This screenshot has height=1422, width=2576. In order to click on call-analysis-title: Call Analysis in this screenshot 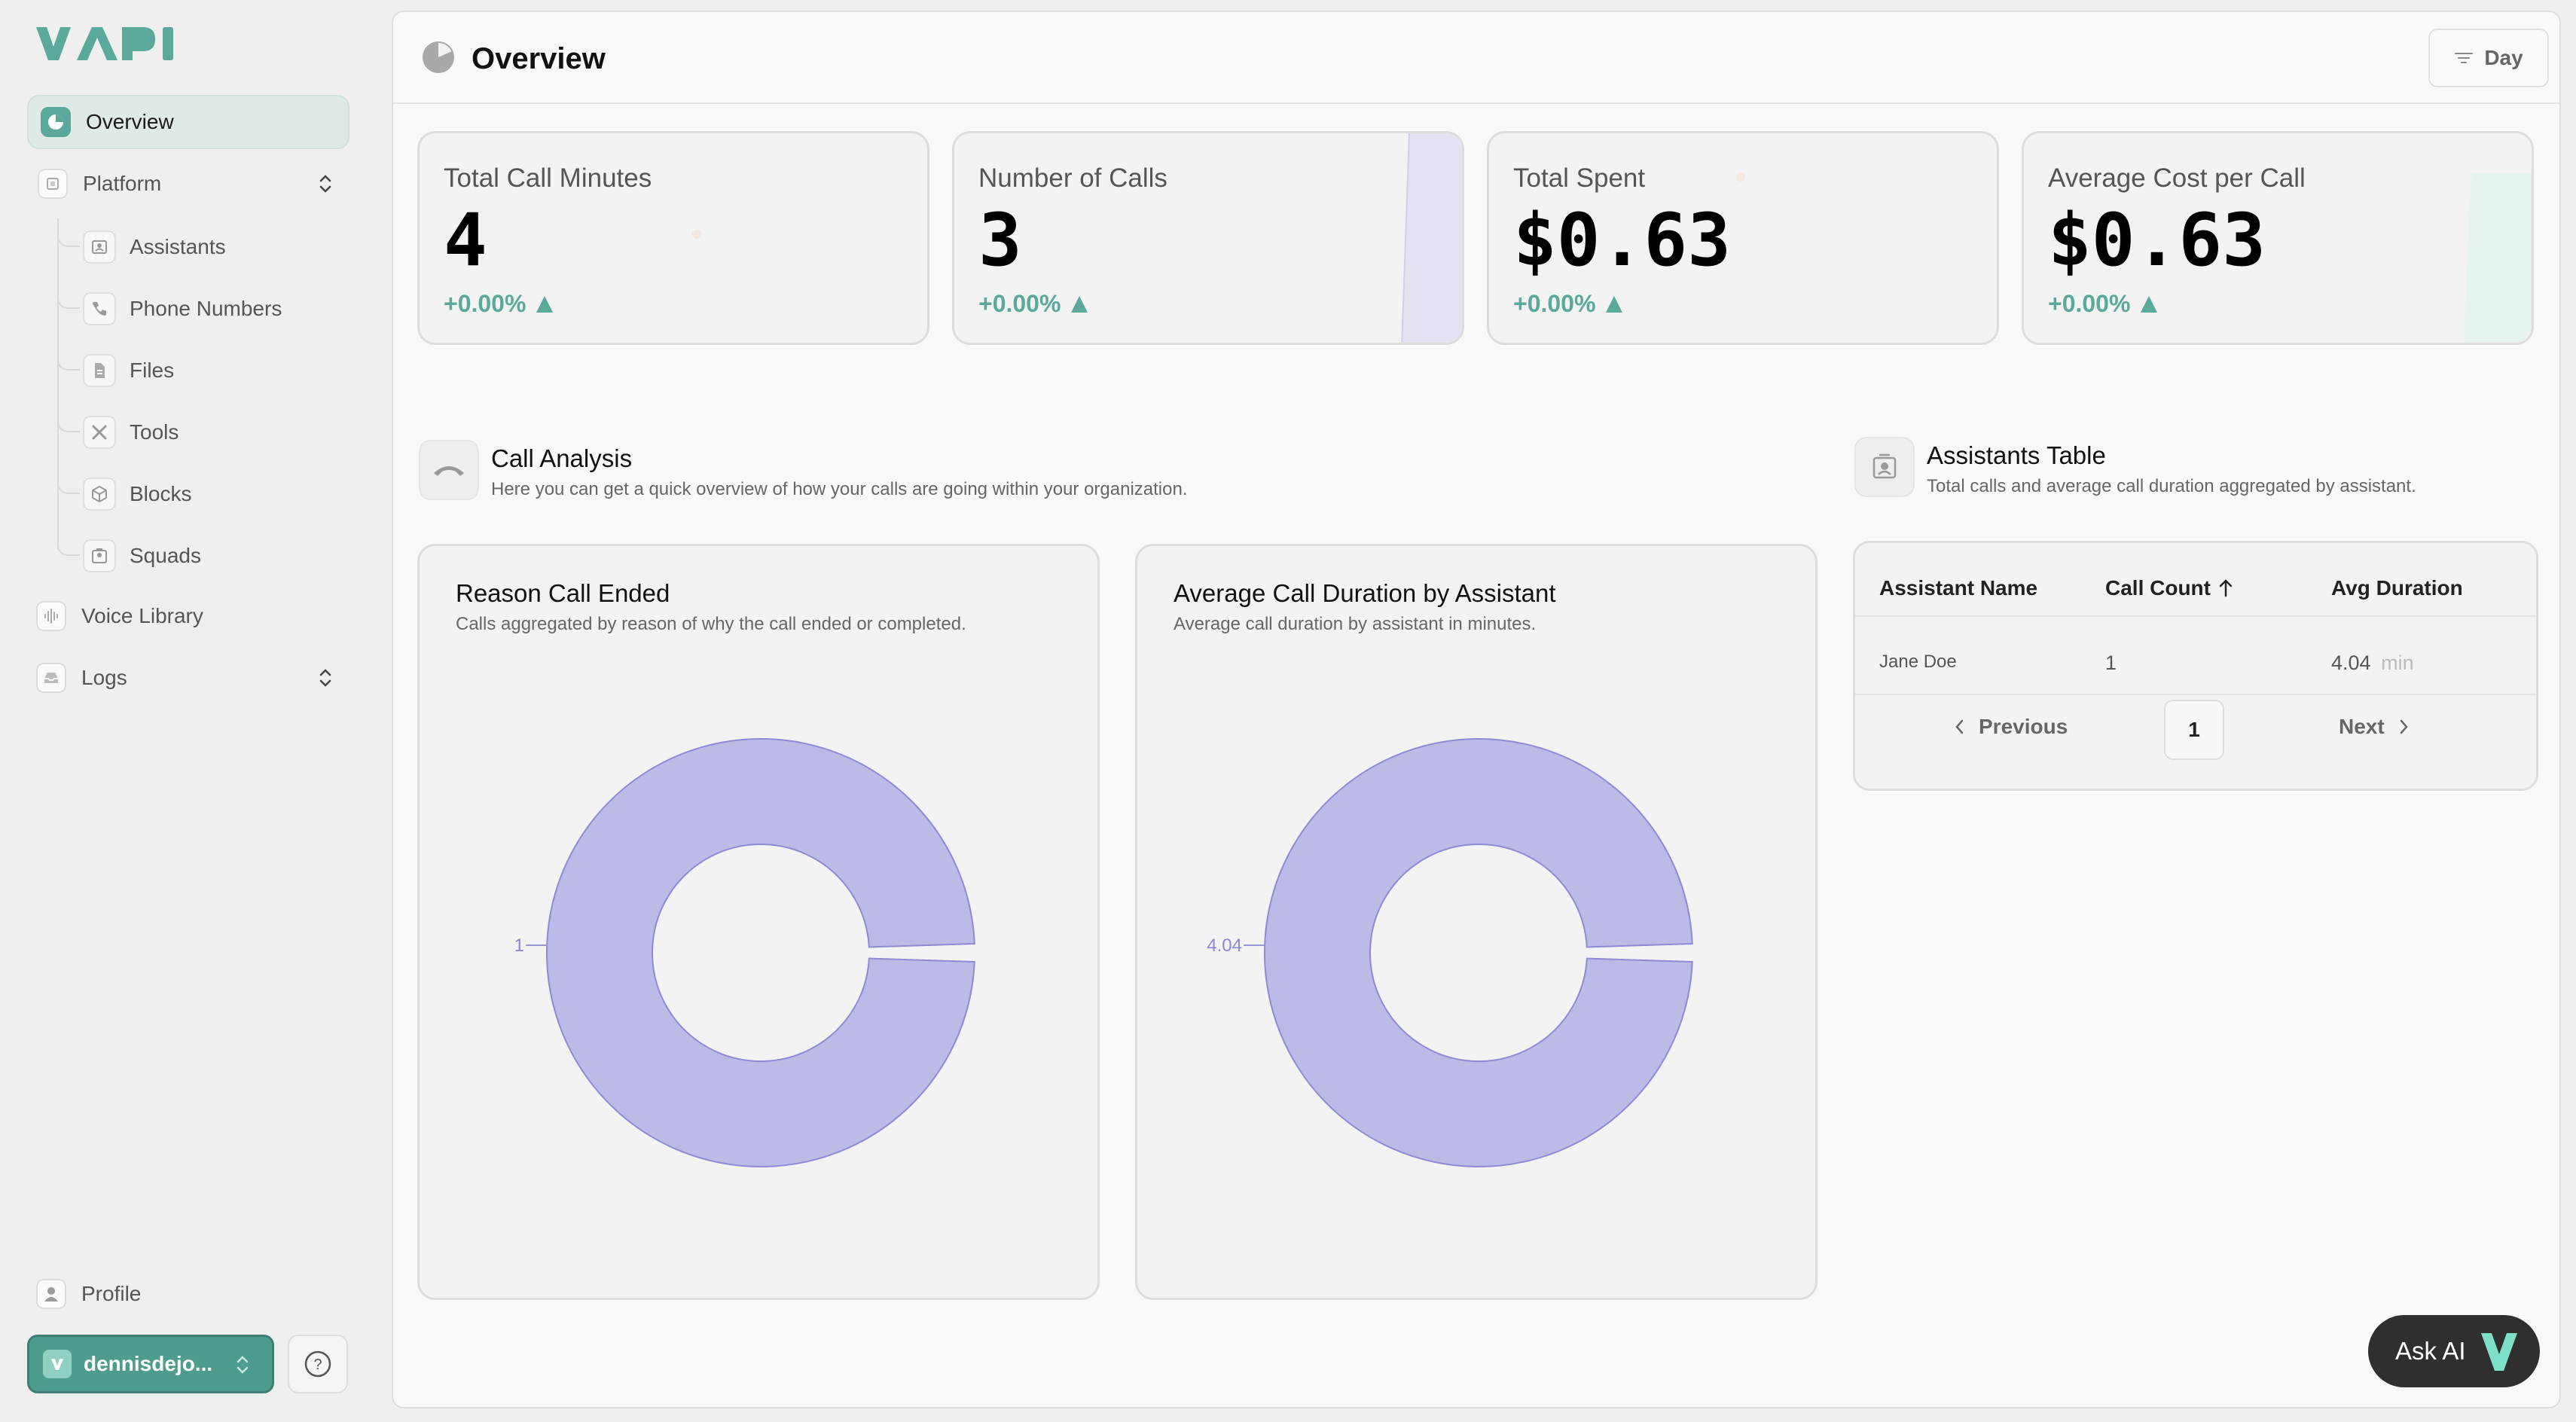, I will do `click(562, 458)`.